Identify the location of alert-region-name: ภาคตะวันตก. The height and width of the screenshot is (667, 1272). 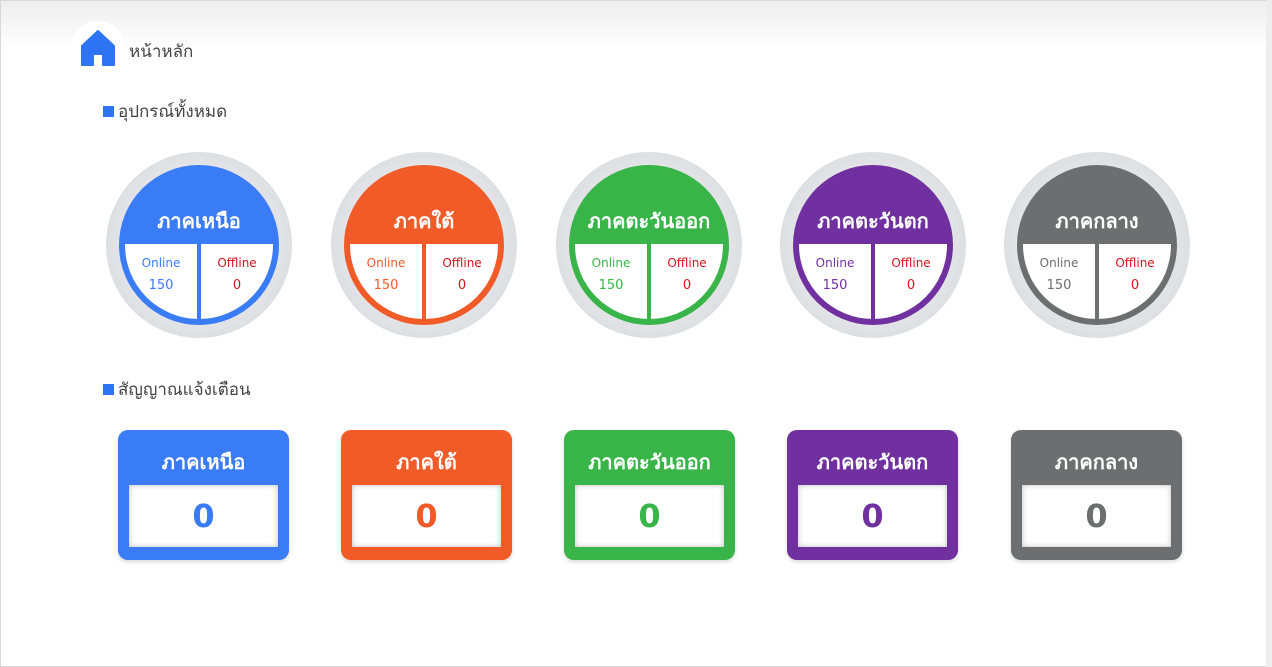
(872, 462).